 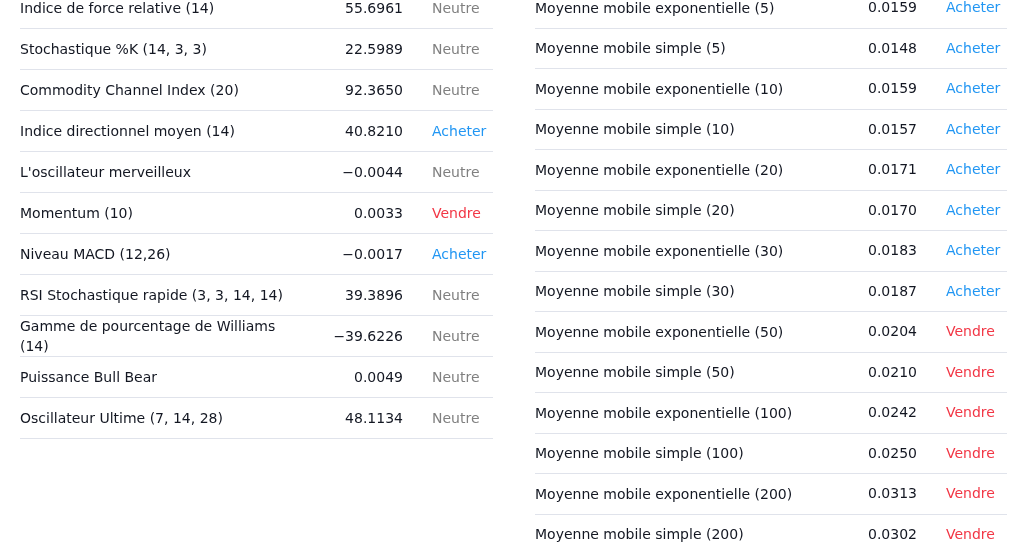 I want to click on indicator-name: Niveau MACD (12,26), so click(x=96, y=254).